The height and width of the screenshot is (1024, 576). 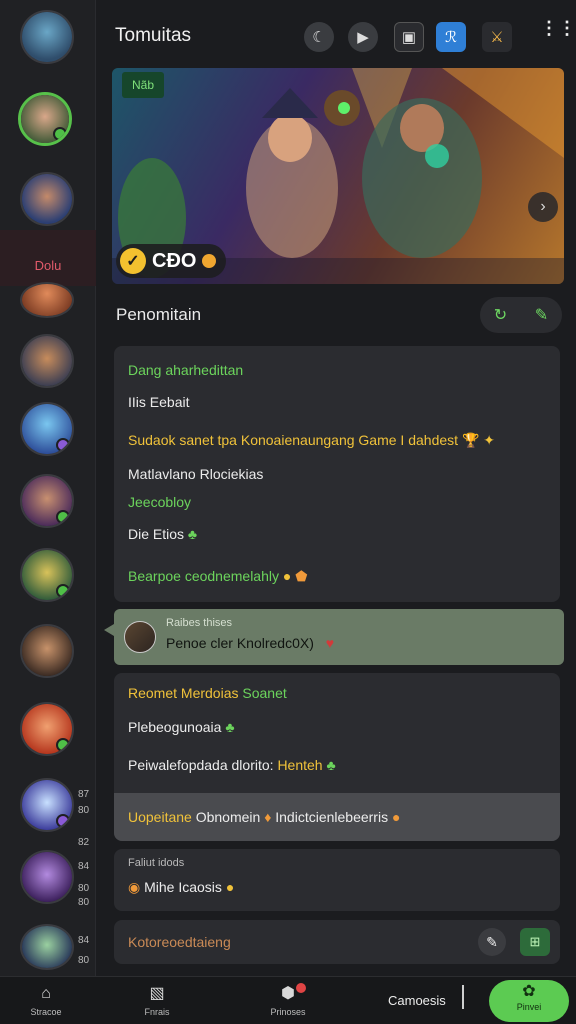 What do you see at coordinates (209, 261) in the screenshot?
I see `coin-icon` at bounding box center [209, 261].